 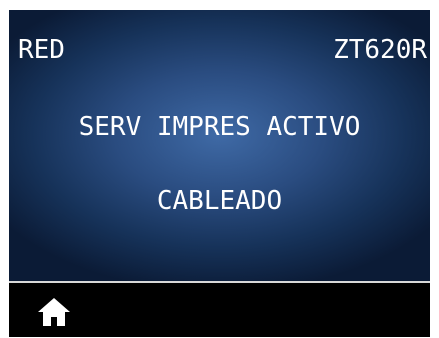 I want to click on connection-type: CABLEADO, so click(x=219, y=201).